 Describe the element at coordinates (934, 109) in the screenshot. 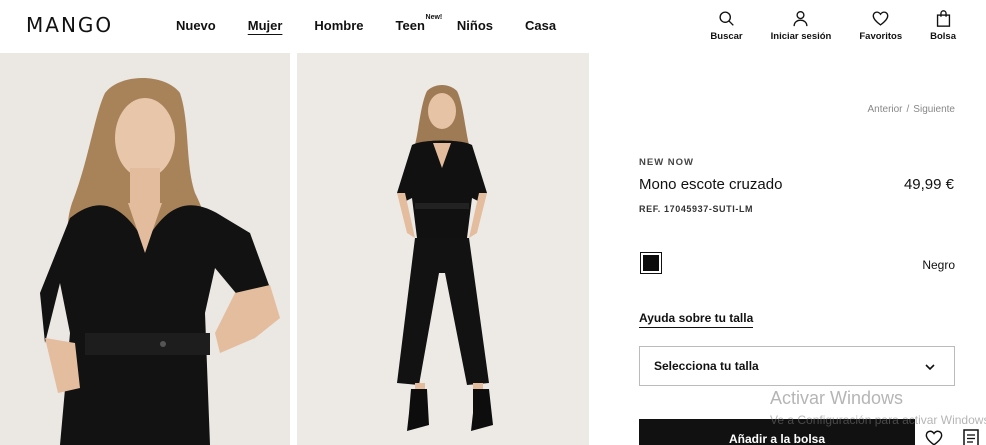

I see `next-link: Siguiente` at that location.